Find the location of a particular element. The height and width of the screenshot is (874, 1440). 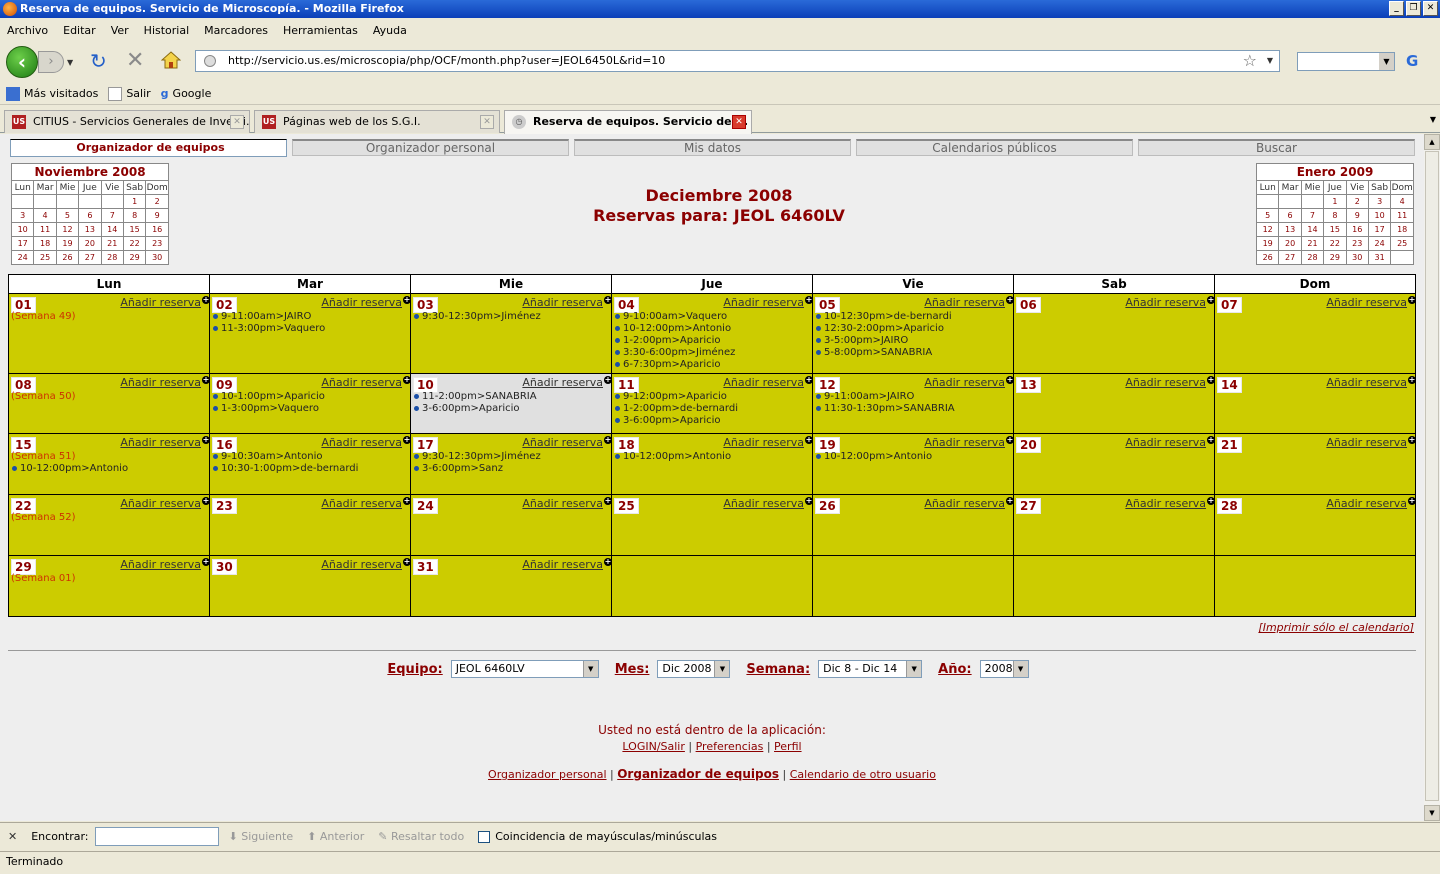

reservation-item: 3:30-6:00pm>Jiménez is located at coordinates (675, 353).